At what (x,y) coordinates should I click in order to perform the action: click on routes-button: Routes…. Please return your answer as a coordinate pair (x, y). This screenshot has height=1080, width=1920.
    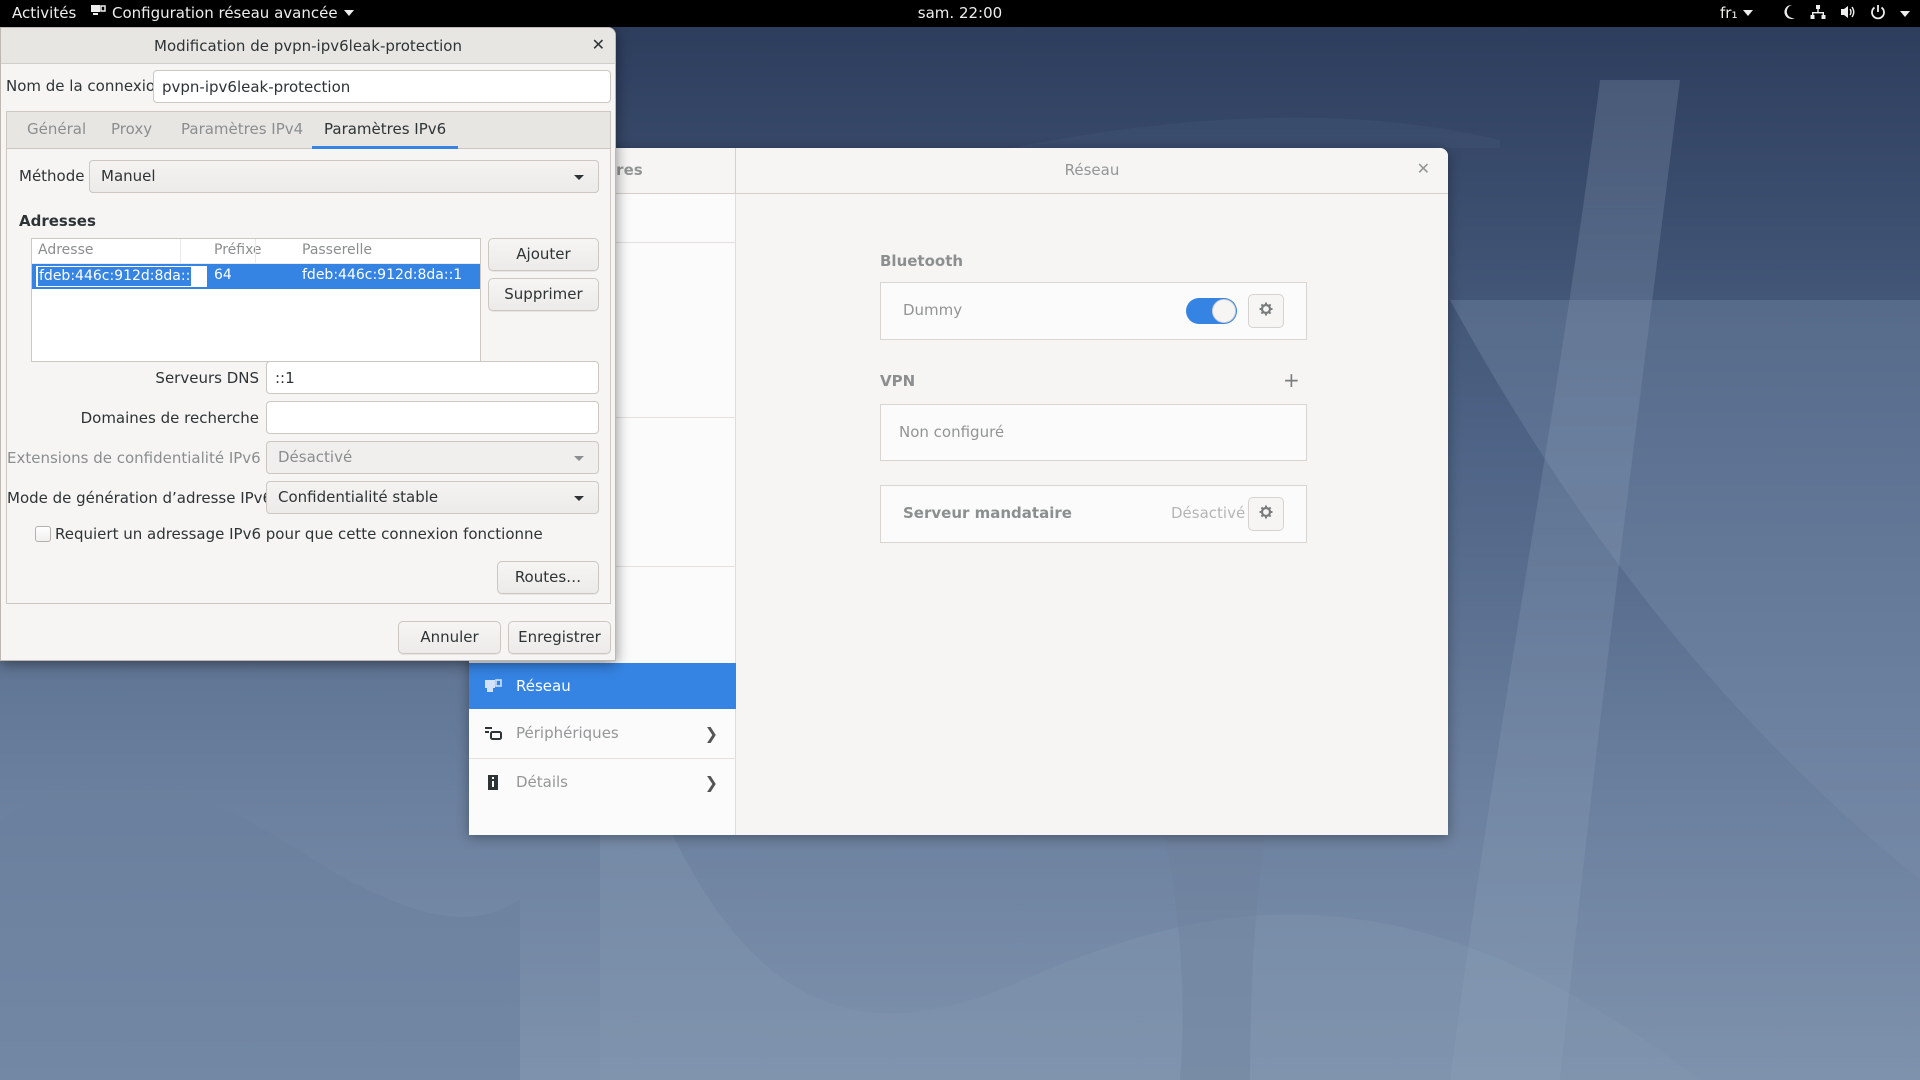
    Looking at the image, I should click on (548, 577).